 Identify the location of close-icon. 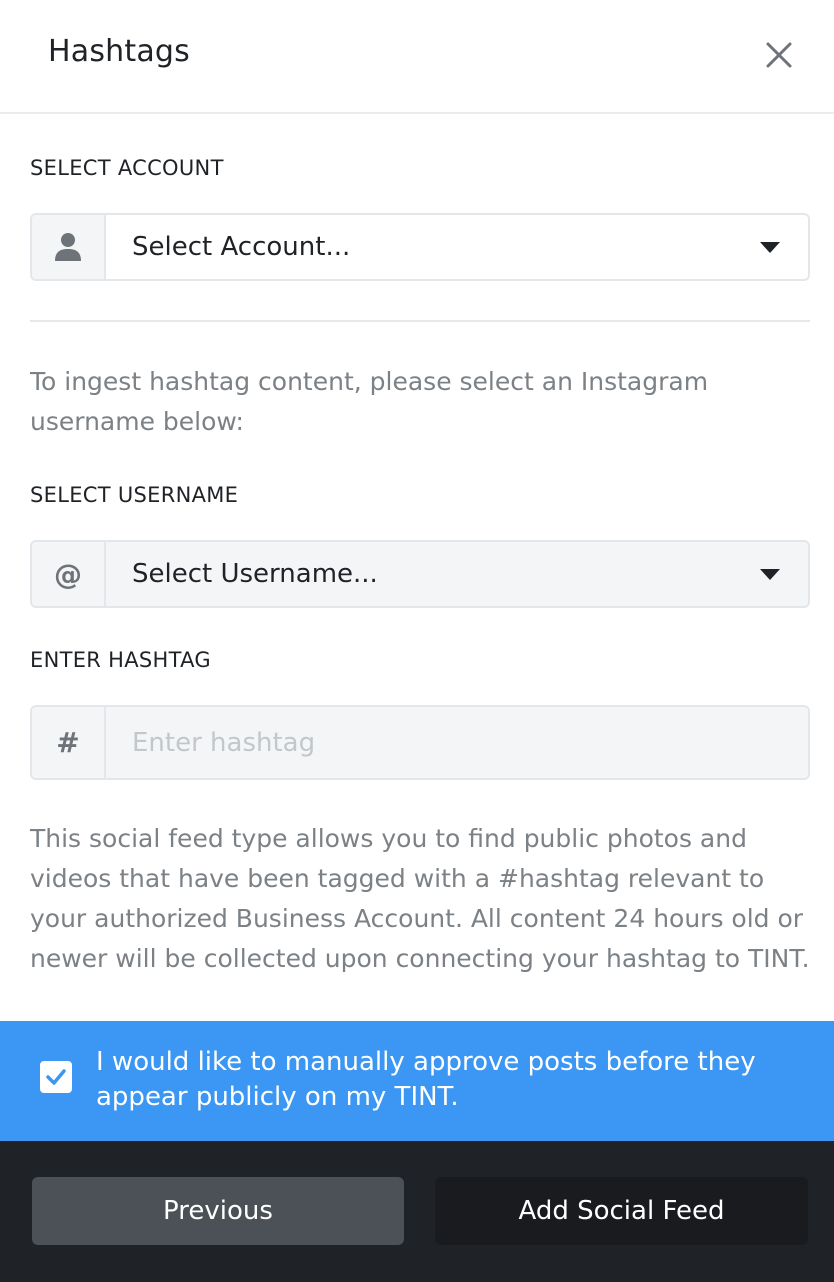
(779, 55).